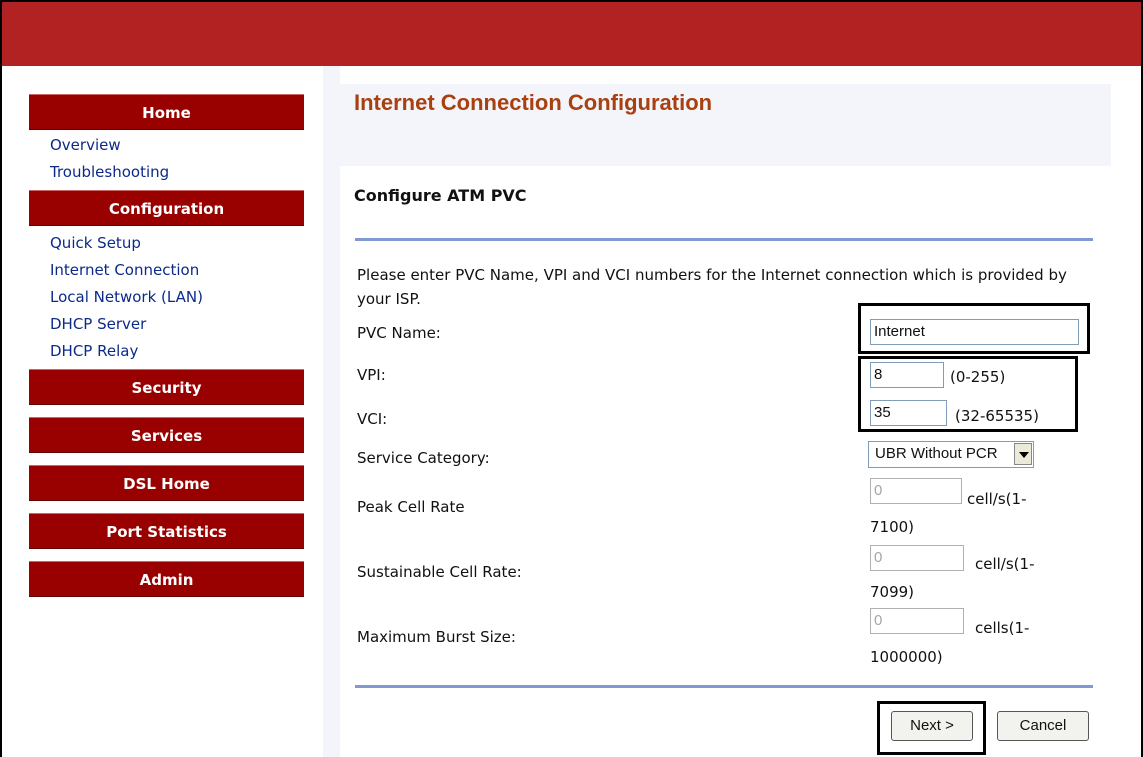  What do you see at coordinates (533, 102) in the screenshot?
I see `page-title: Internet Connection Configuration` at bounding box center [533, 102].